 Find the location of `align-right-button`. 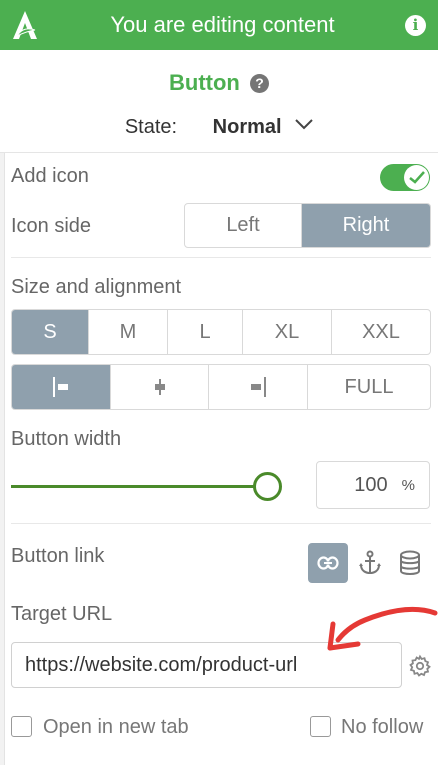

align-right-button is located at coordinates (258, 387).